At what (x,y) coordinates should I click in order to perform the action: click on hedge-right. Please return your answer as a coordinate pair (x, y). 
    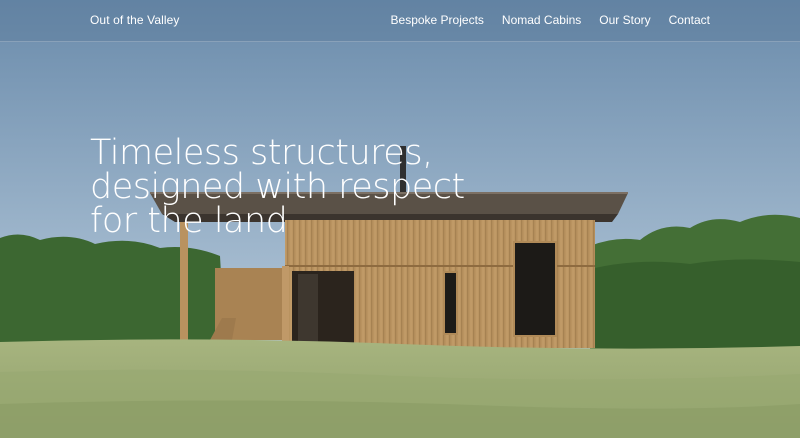
    Looking at the image, I should click on (697, 305).